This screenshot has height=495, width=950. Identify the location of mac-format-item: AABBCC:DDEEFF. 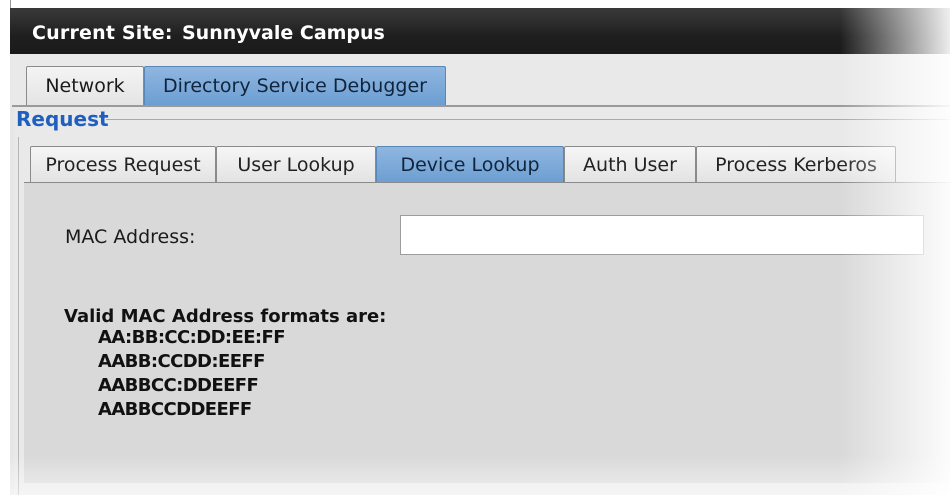
(178, 385).